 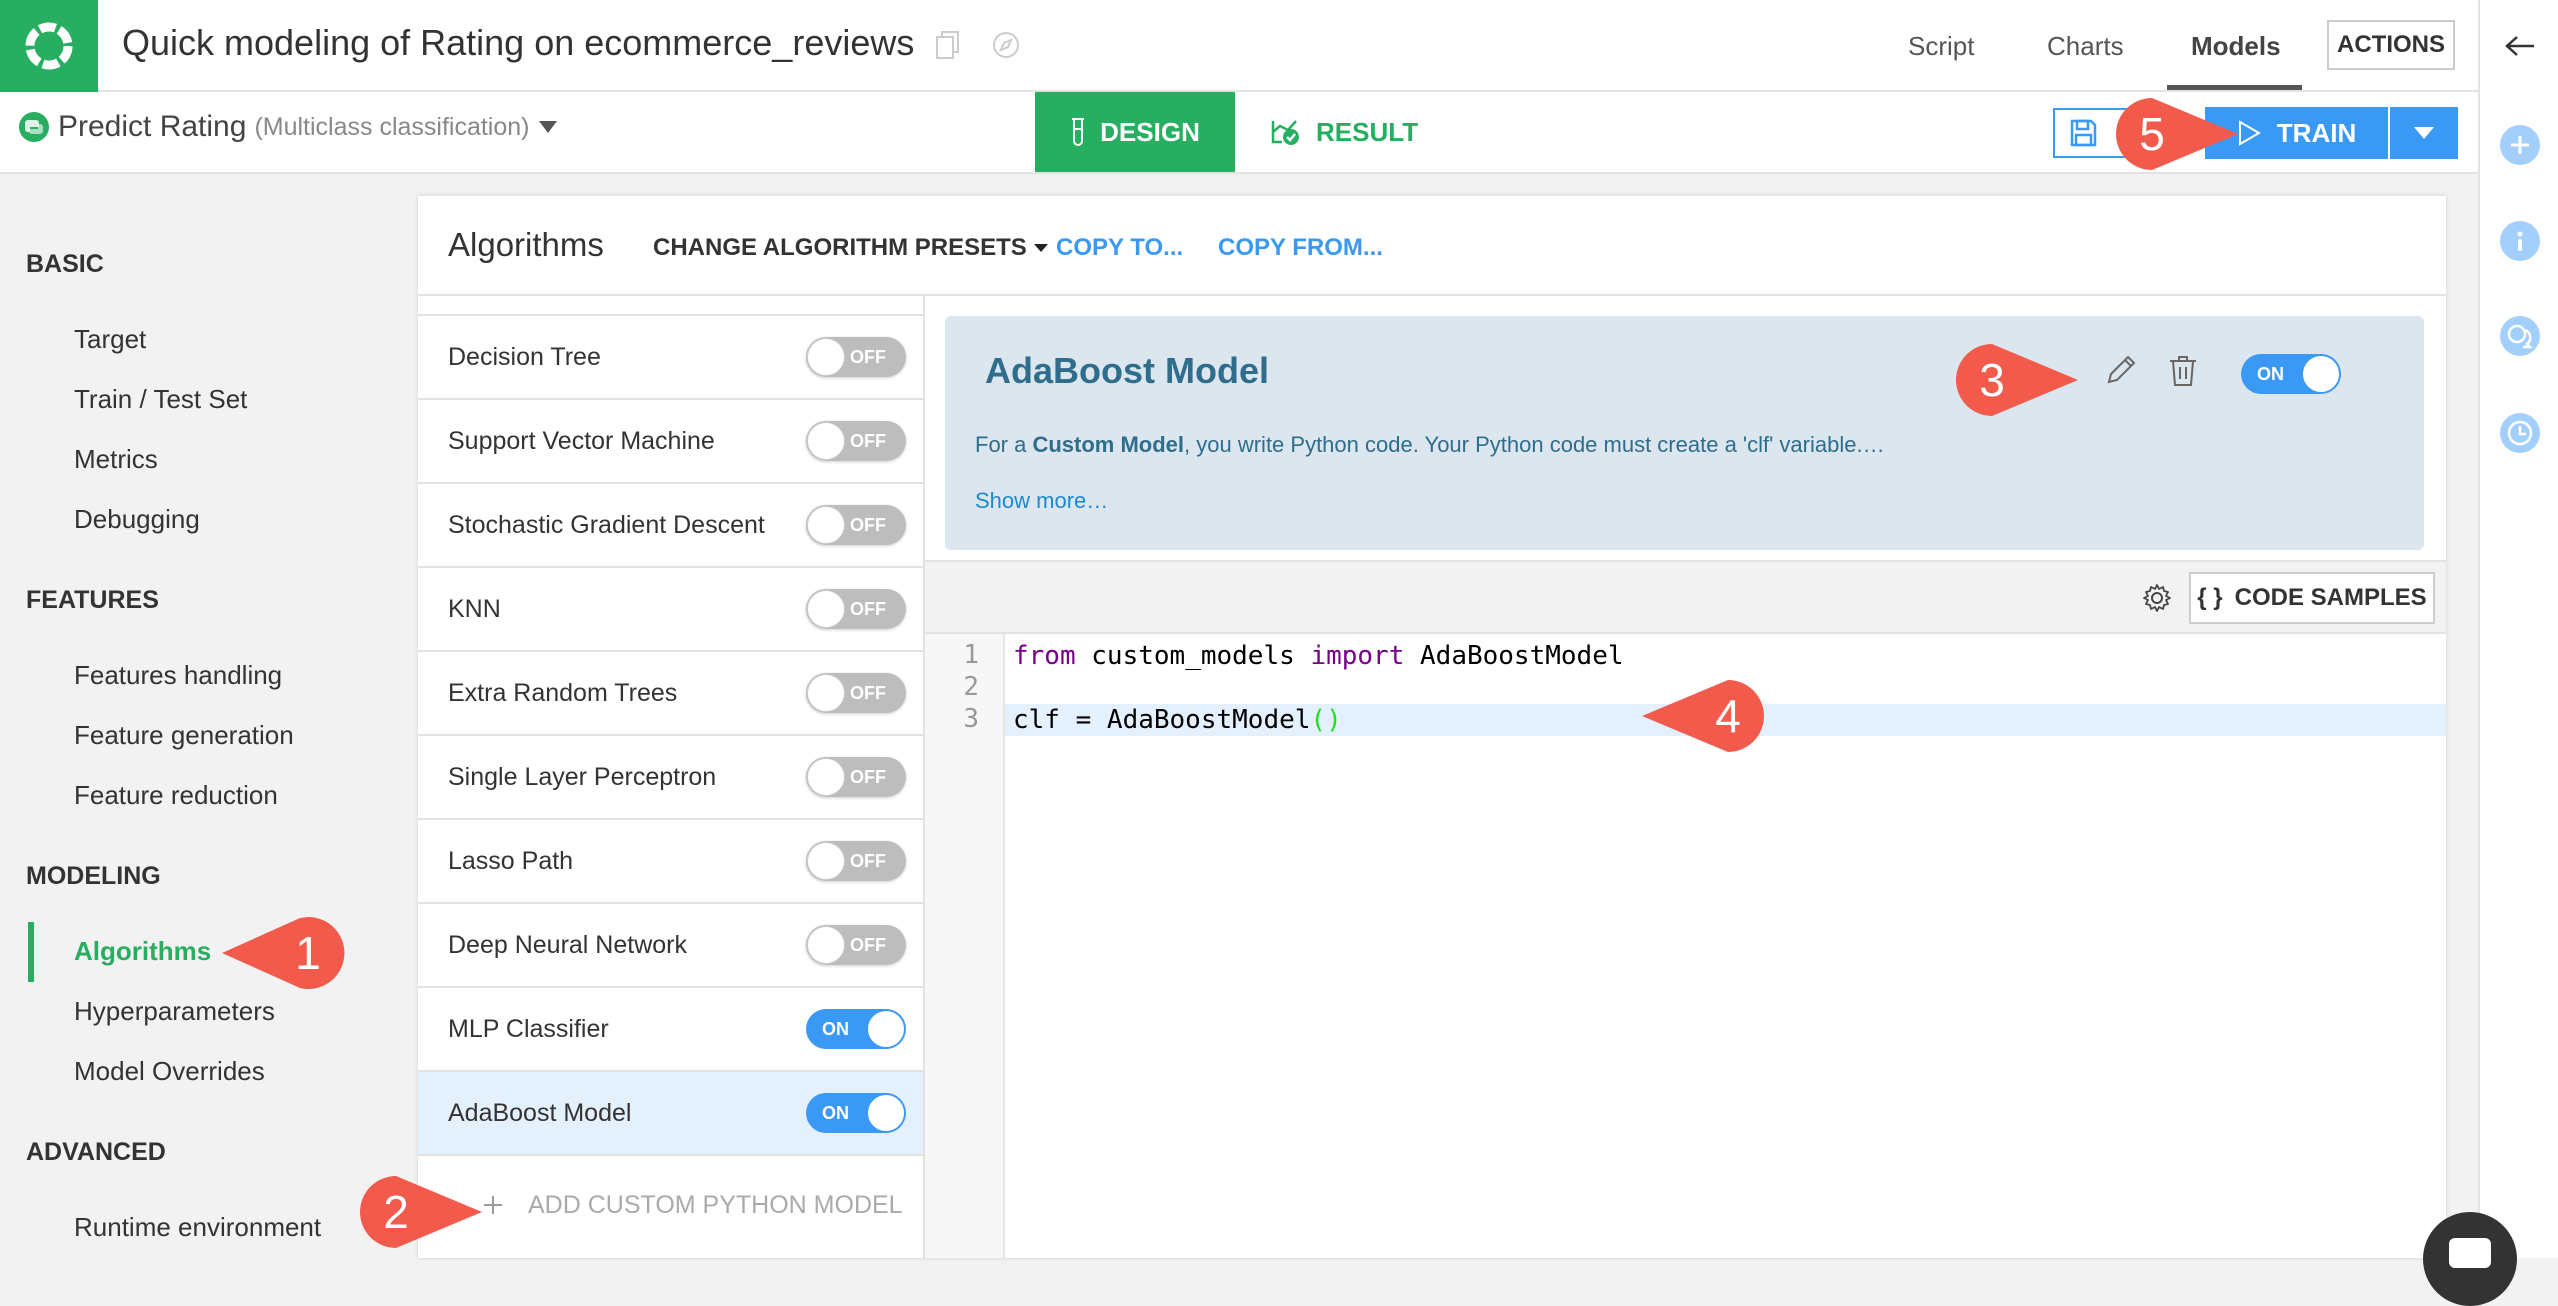 I want to click on algorithm-row: Extra Random Trees OFF, so click(x=670, y=694).